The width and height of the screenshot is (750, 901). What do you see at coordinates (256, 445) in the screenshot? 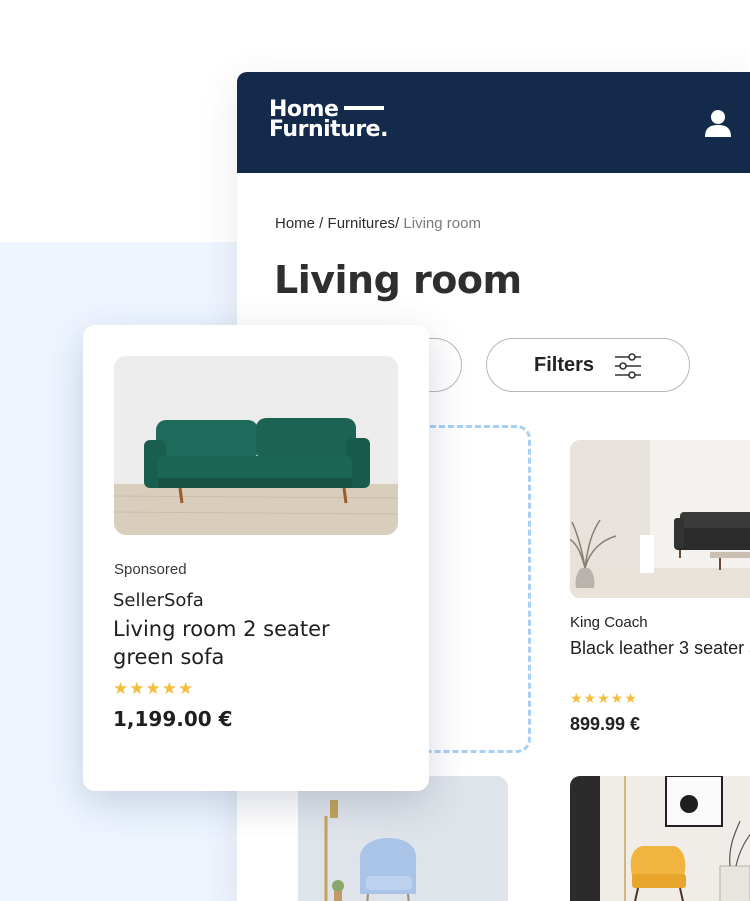
I see `sponsored-product-image` at bounding box center [256, 445].